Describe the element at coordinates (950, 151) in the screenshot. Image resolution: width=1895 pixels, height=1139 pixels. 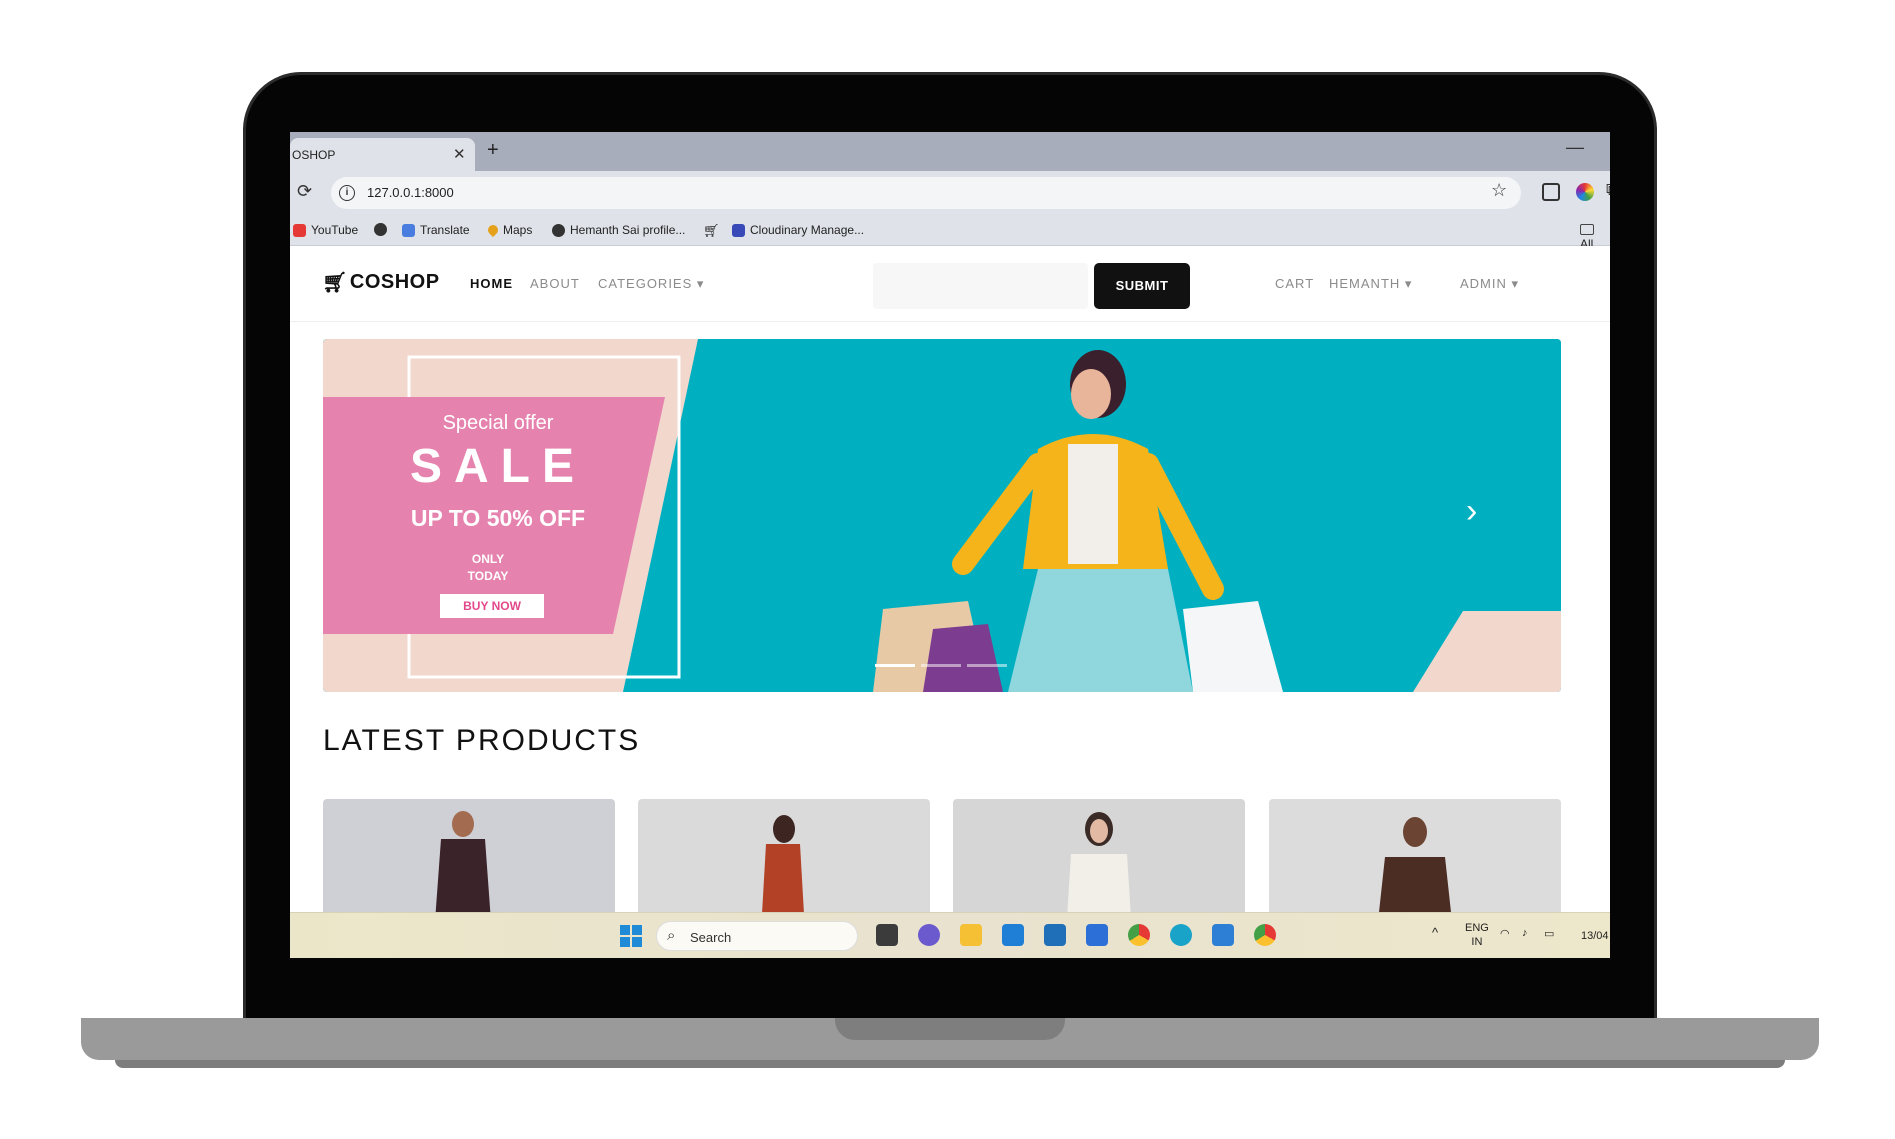
I see `browser-tab-bar: OSHOP ✕ + —` at that location.